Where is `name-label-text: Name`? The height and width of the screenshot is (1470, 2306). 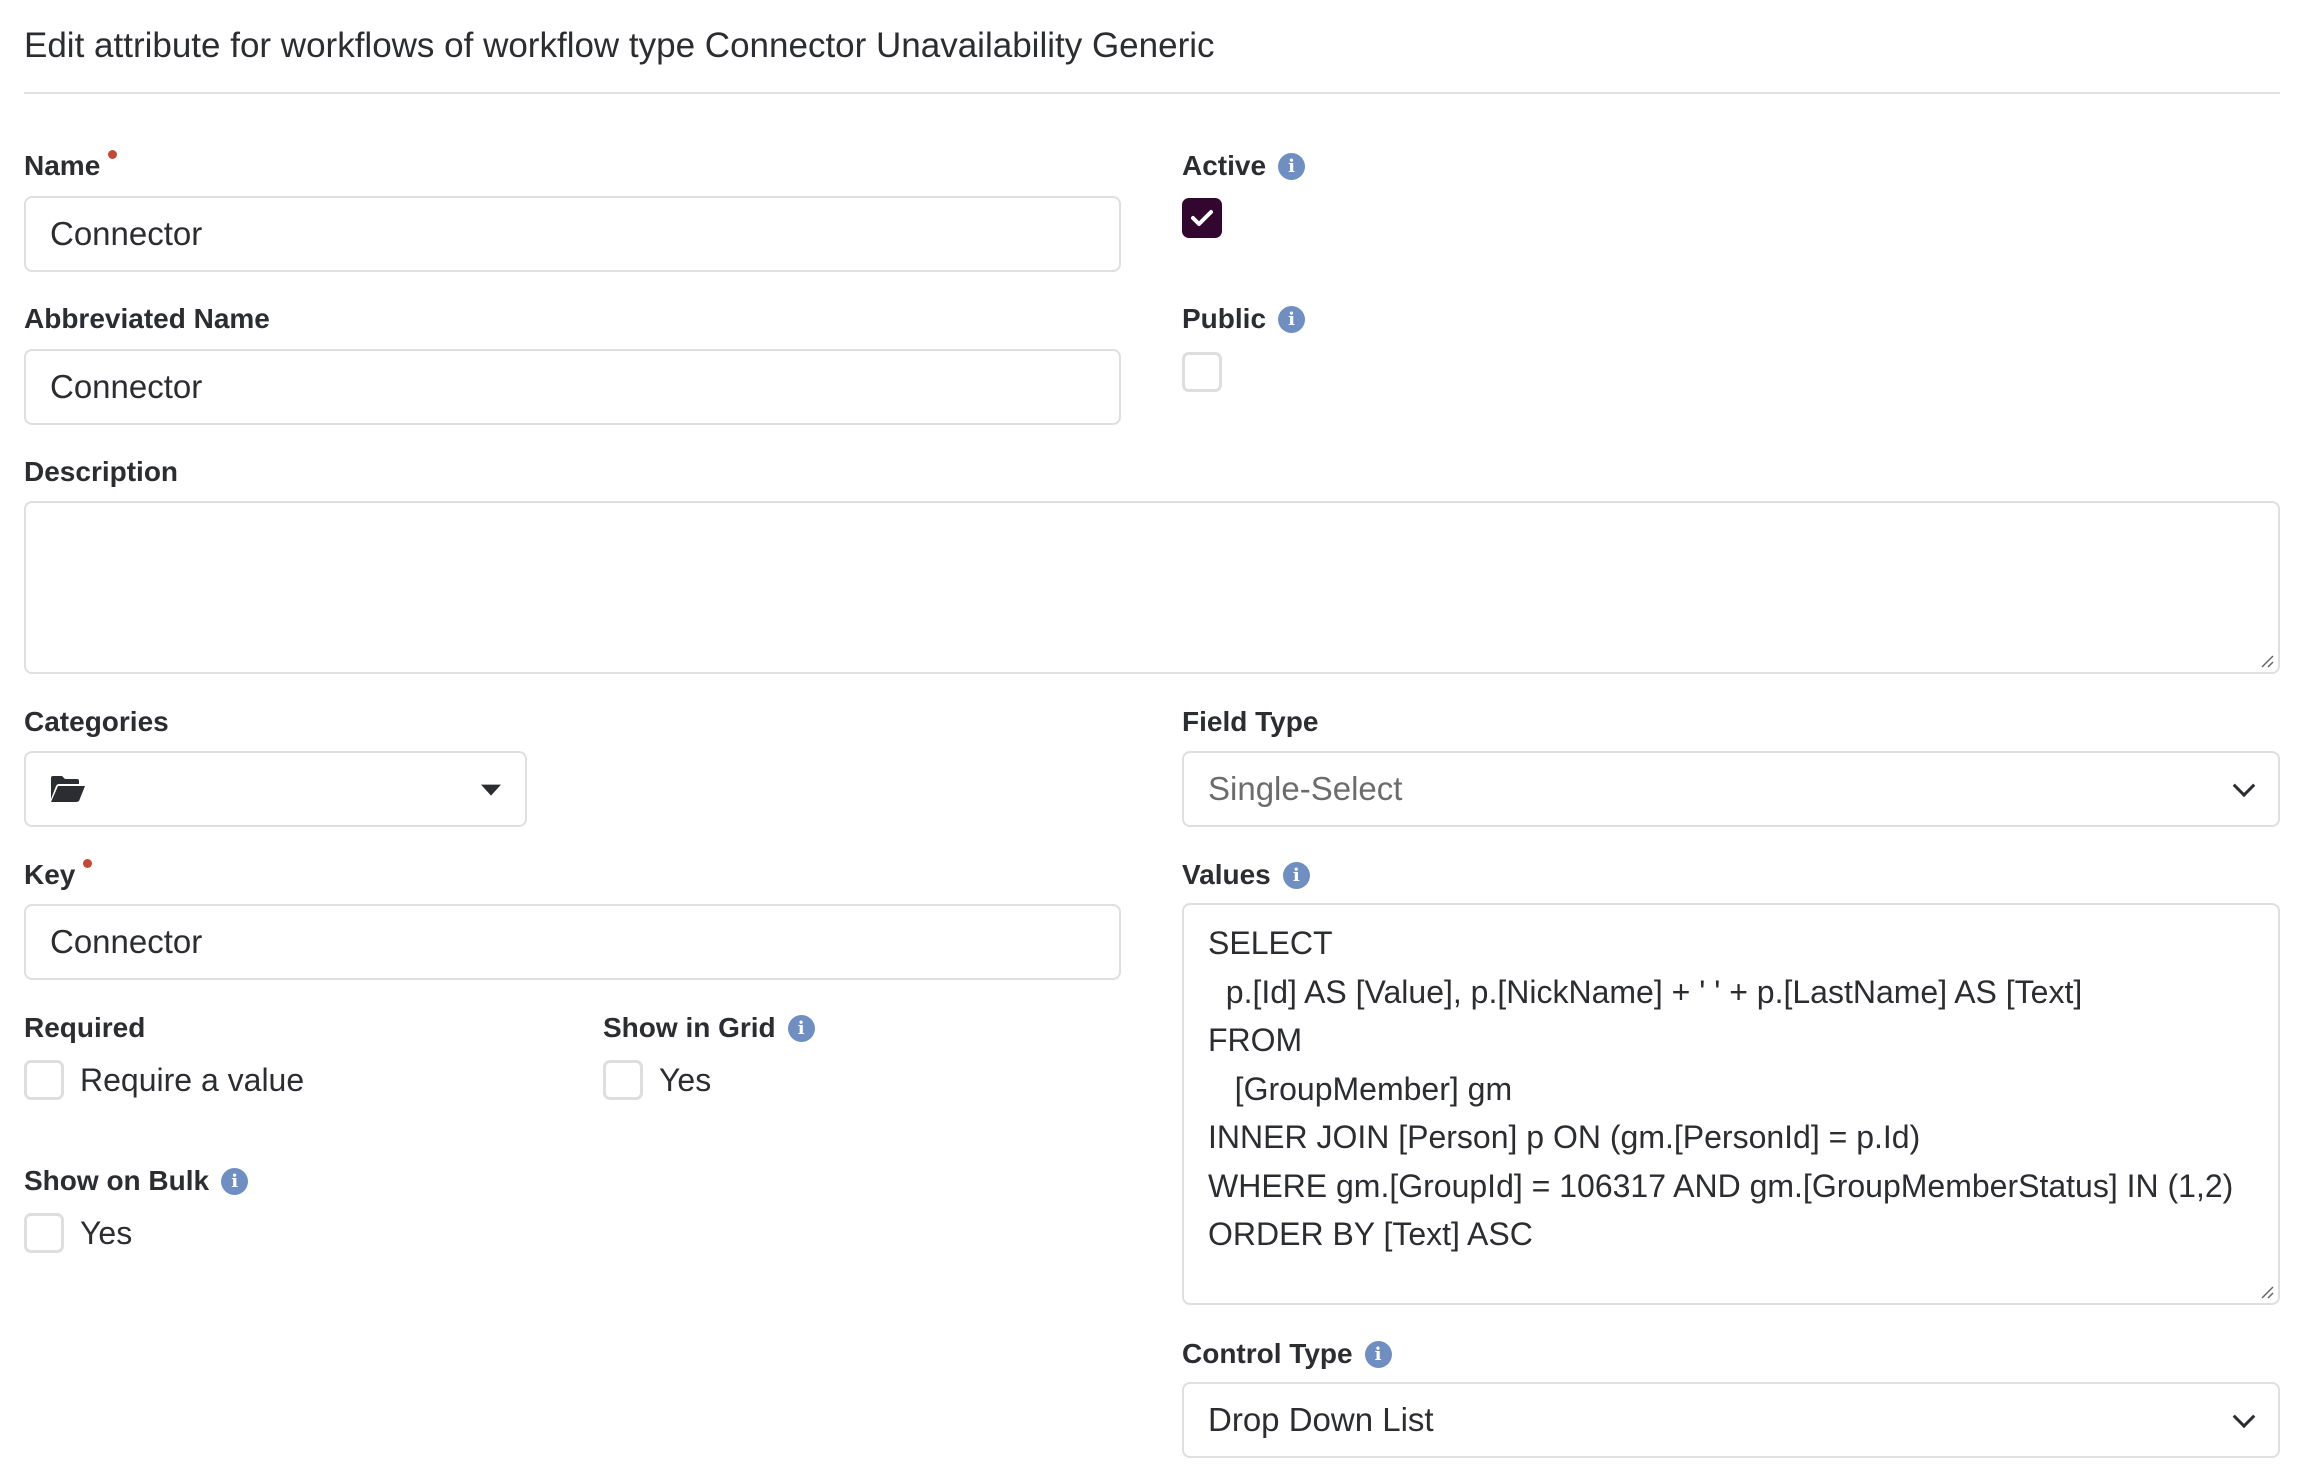 name-label-text: Name is located at coordinates (62, 165).